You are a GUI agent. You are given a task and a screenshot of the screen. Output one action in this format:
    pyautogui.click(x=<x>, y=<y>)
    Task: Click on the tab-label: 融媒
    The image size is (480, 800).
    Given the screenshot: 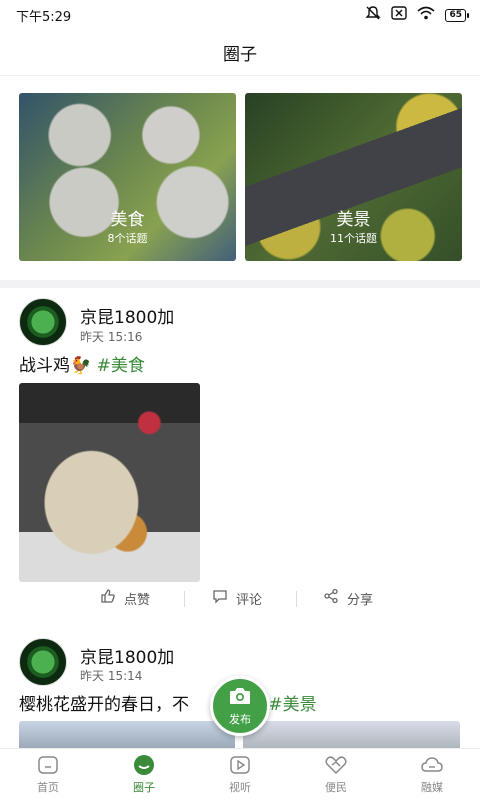 What is the action you would take?
    pyautogui.click(x=432, y=787)
    